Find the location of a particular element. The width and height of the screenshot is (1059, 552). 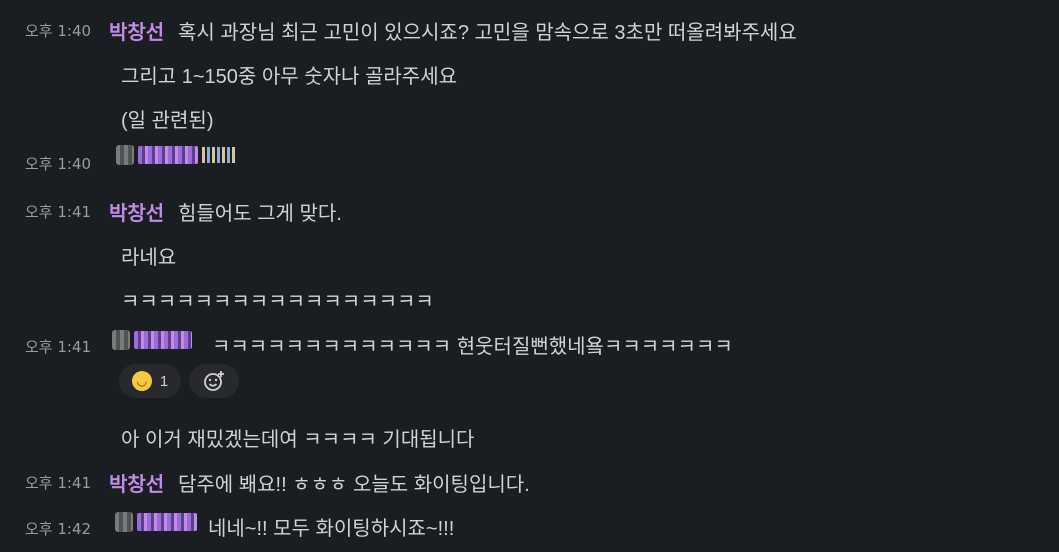

timestamp: 오후 1:42 is located at coordinates (58, 528).